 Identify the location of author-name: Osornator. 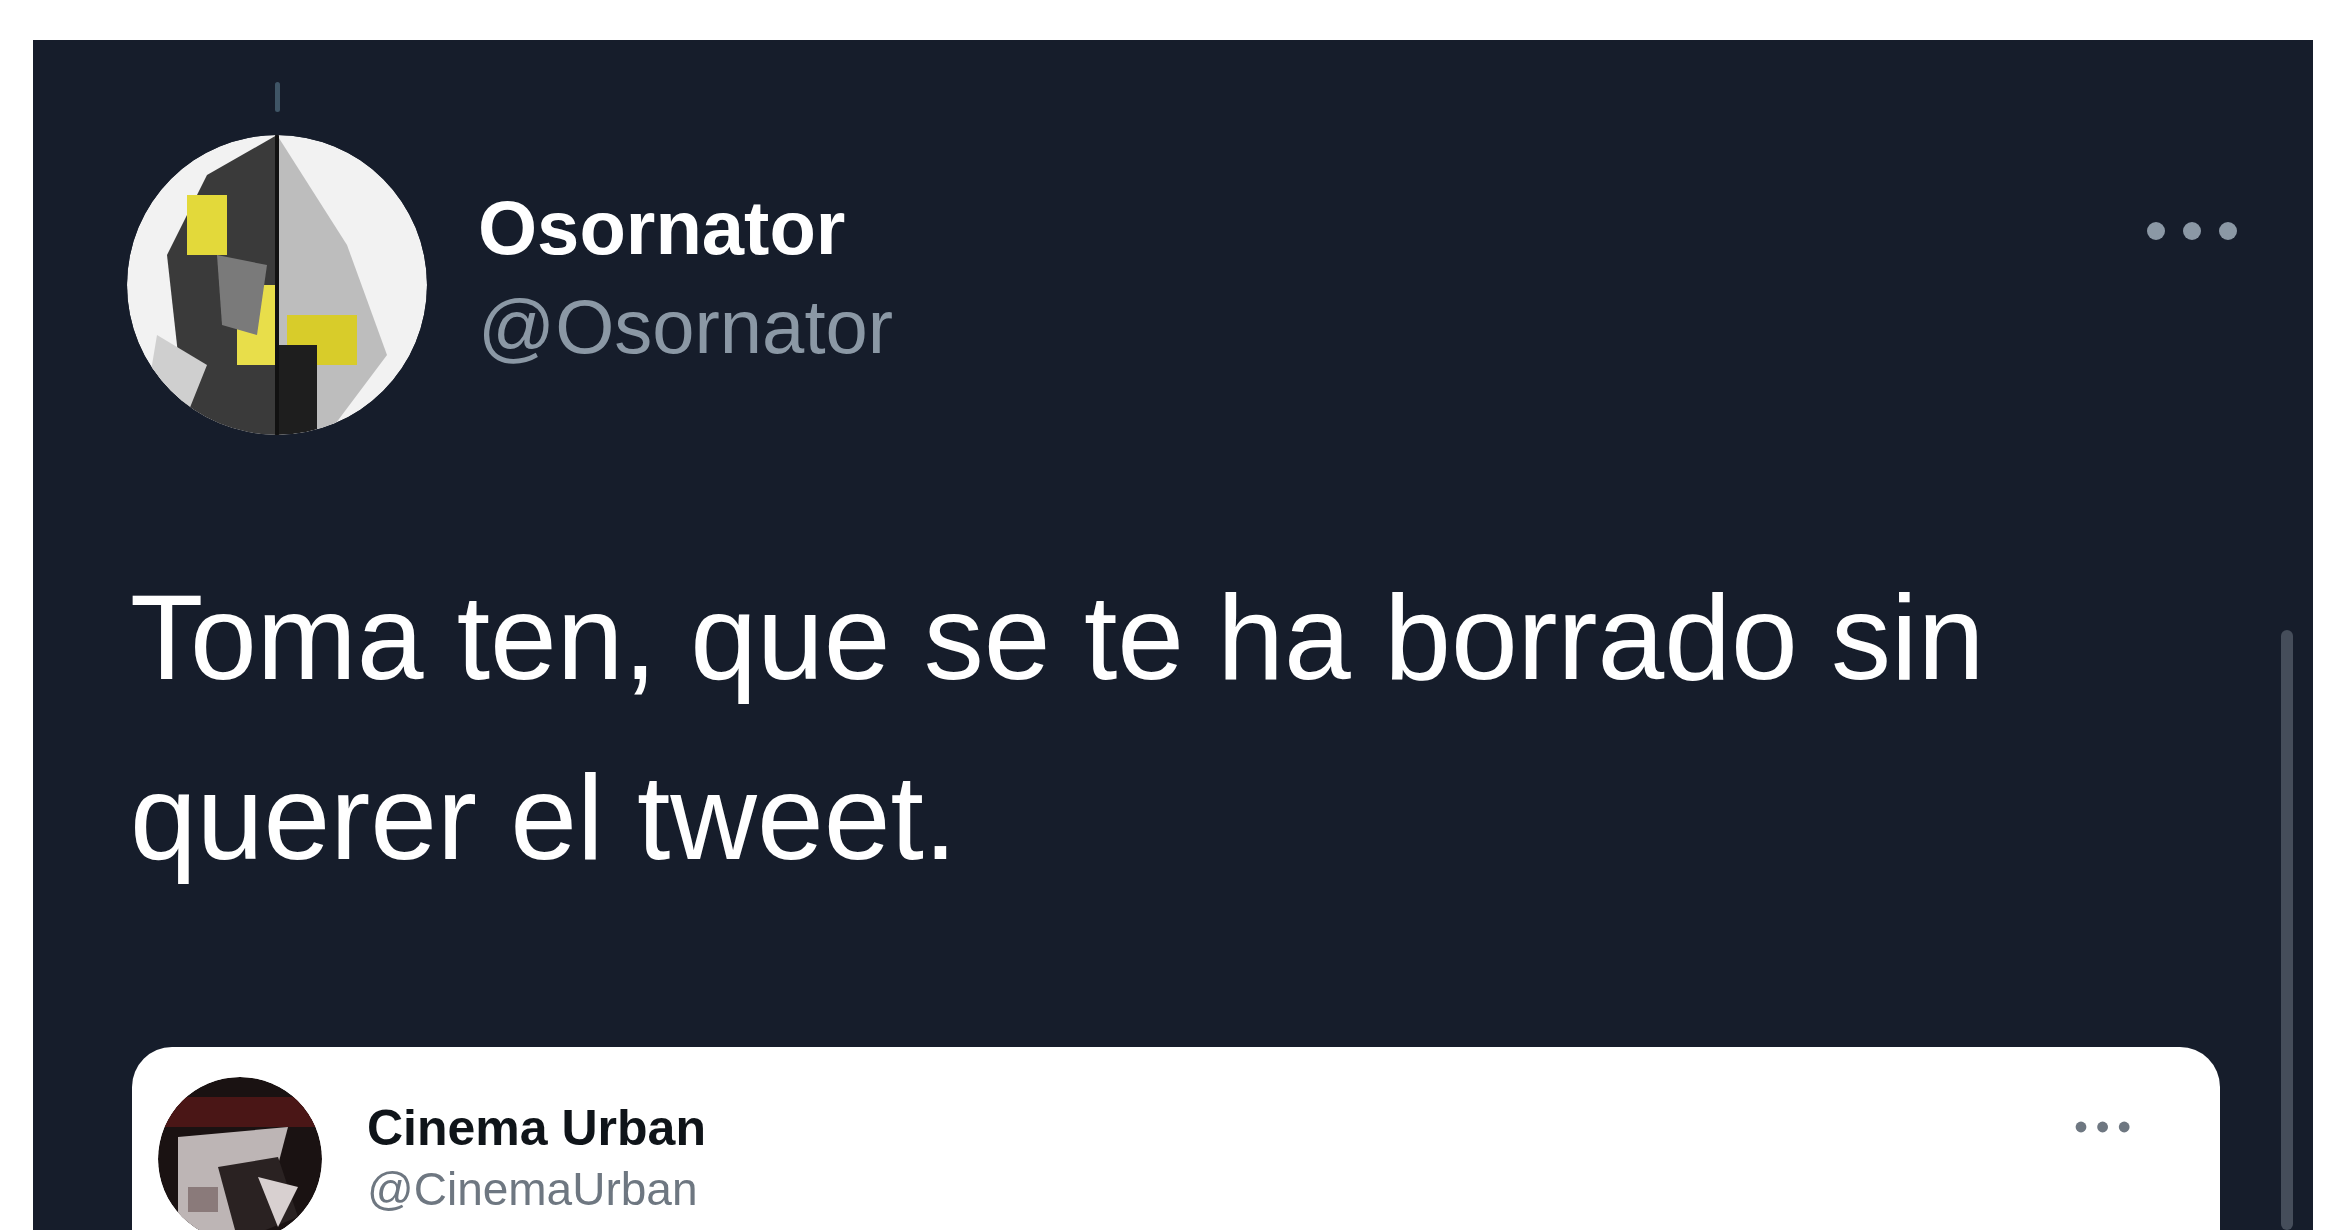
(686, 228).